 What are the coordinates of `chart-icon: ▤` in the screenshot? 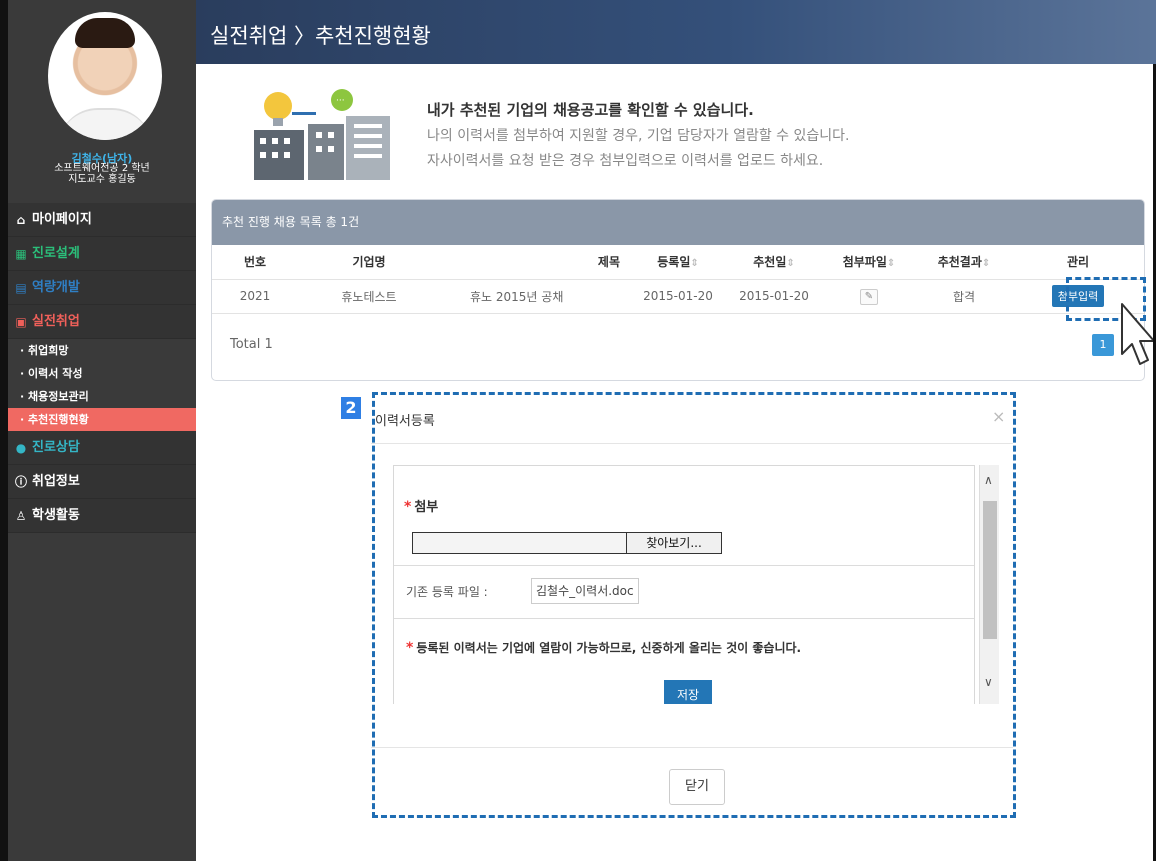 It's located at (21, 287).